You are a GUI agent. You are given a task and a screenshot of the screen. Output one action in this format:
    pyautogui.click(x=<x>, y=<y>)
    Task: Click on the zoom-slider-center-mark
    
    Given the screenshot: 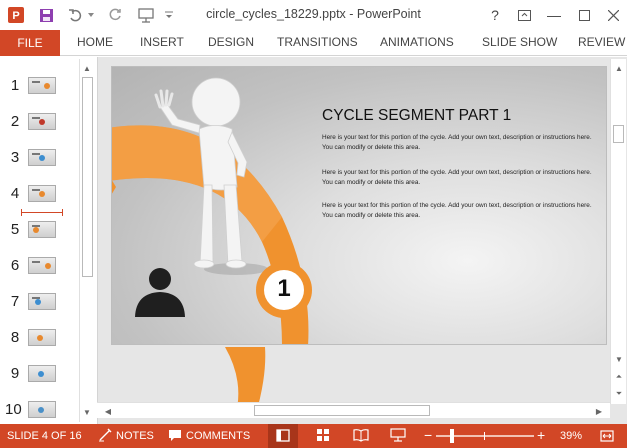 What is the action you would take?
    pyautogui.click(x=484, y=436)
    